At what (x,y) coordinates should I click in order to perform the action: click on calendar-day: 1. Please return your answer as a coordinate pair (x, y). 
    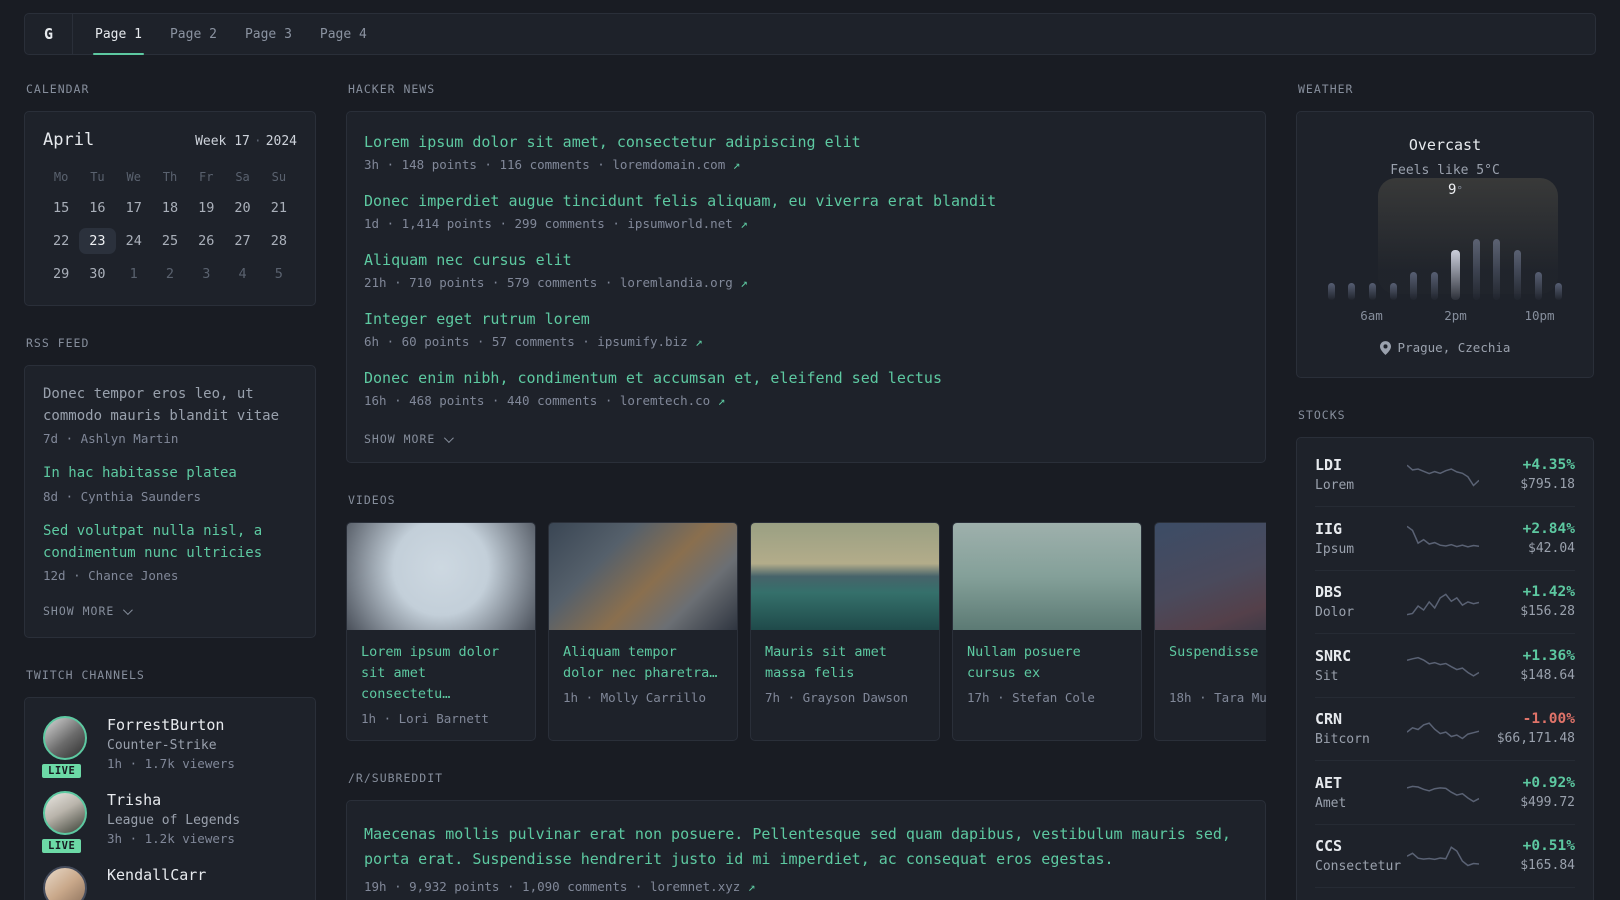
    Looking at the image, I should click on (134, 274).